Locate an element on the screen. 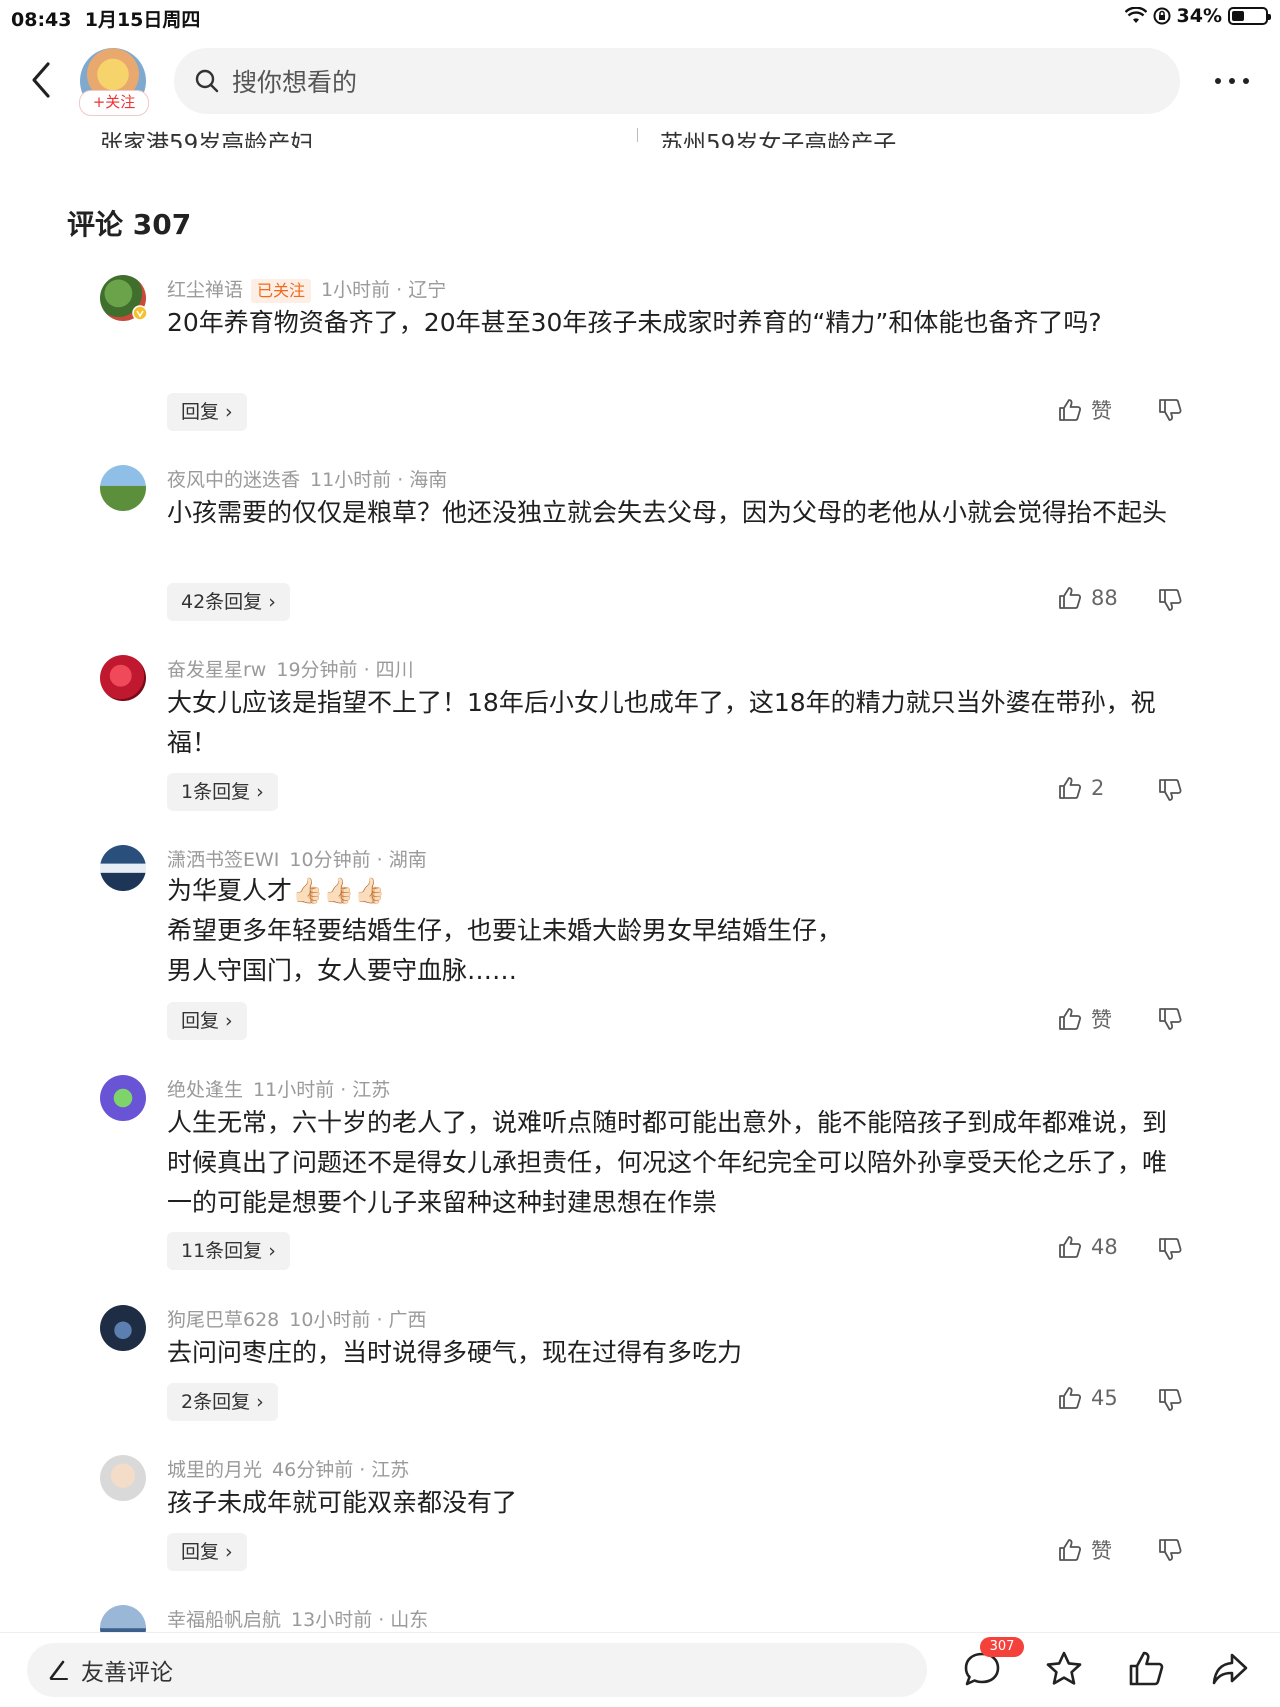 The width and height of the screenshot is (1280, 1707). bottom-bar: 友善评论 307 is located at coordinates (640, 1669).